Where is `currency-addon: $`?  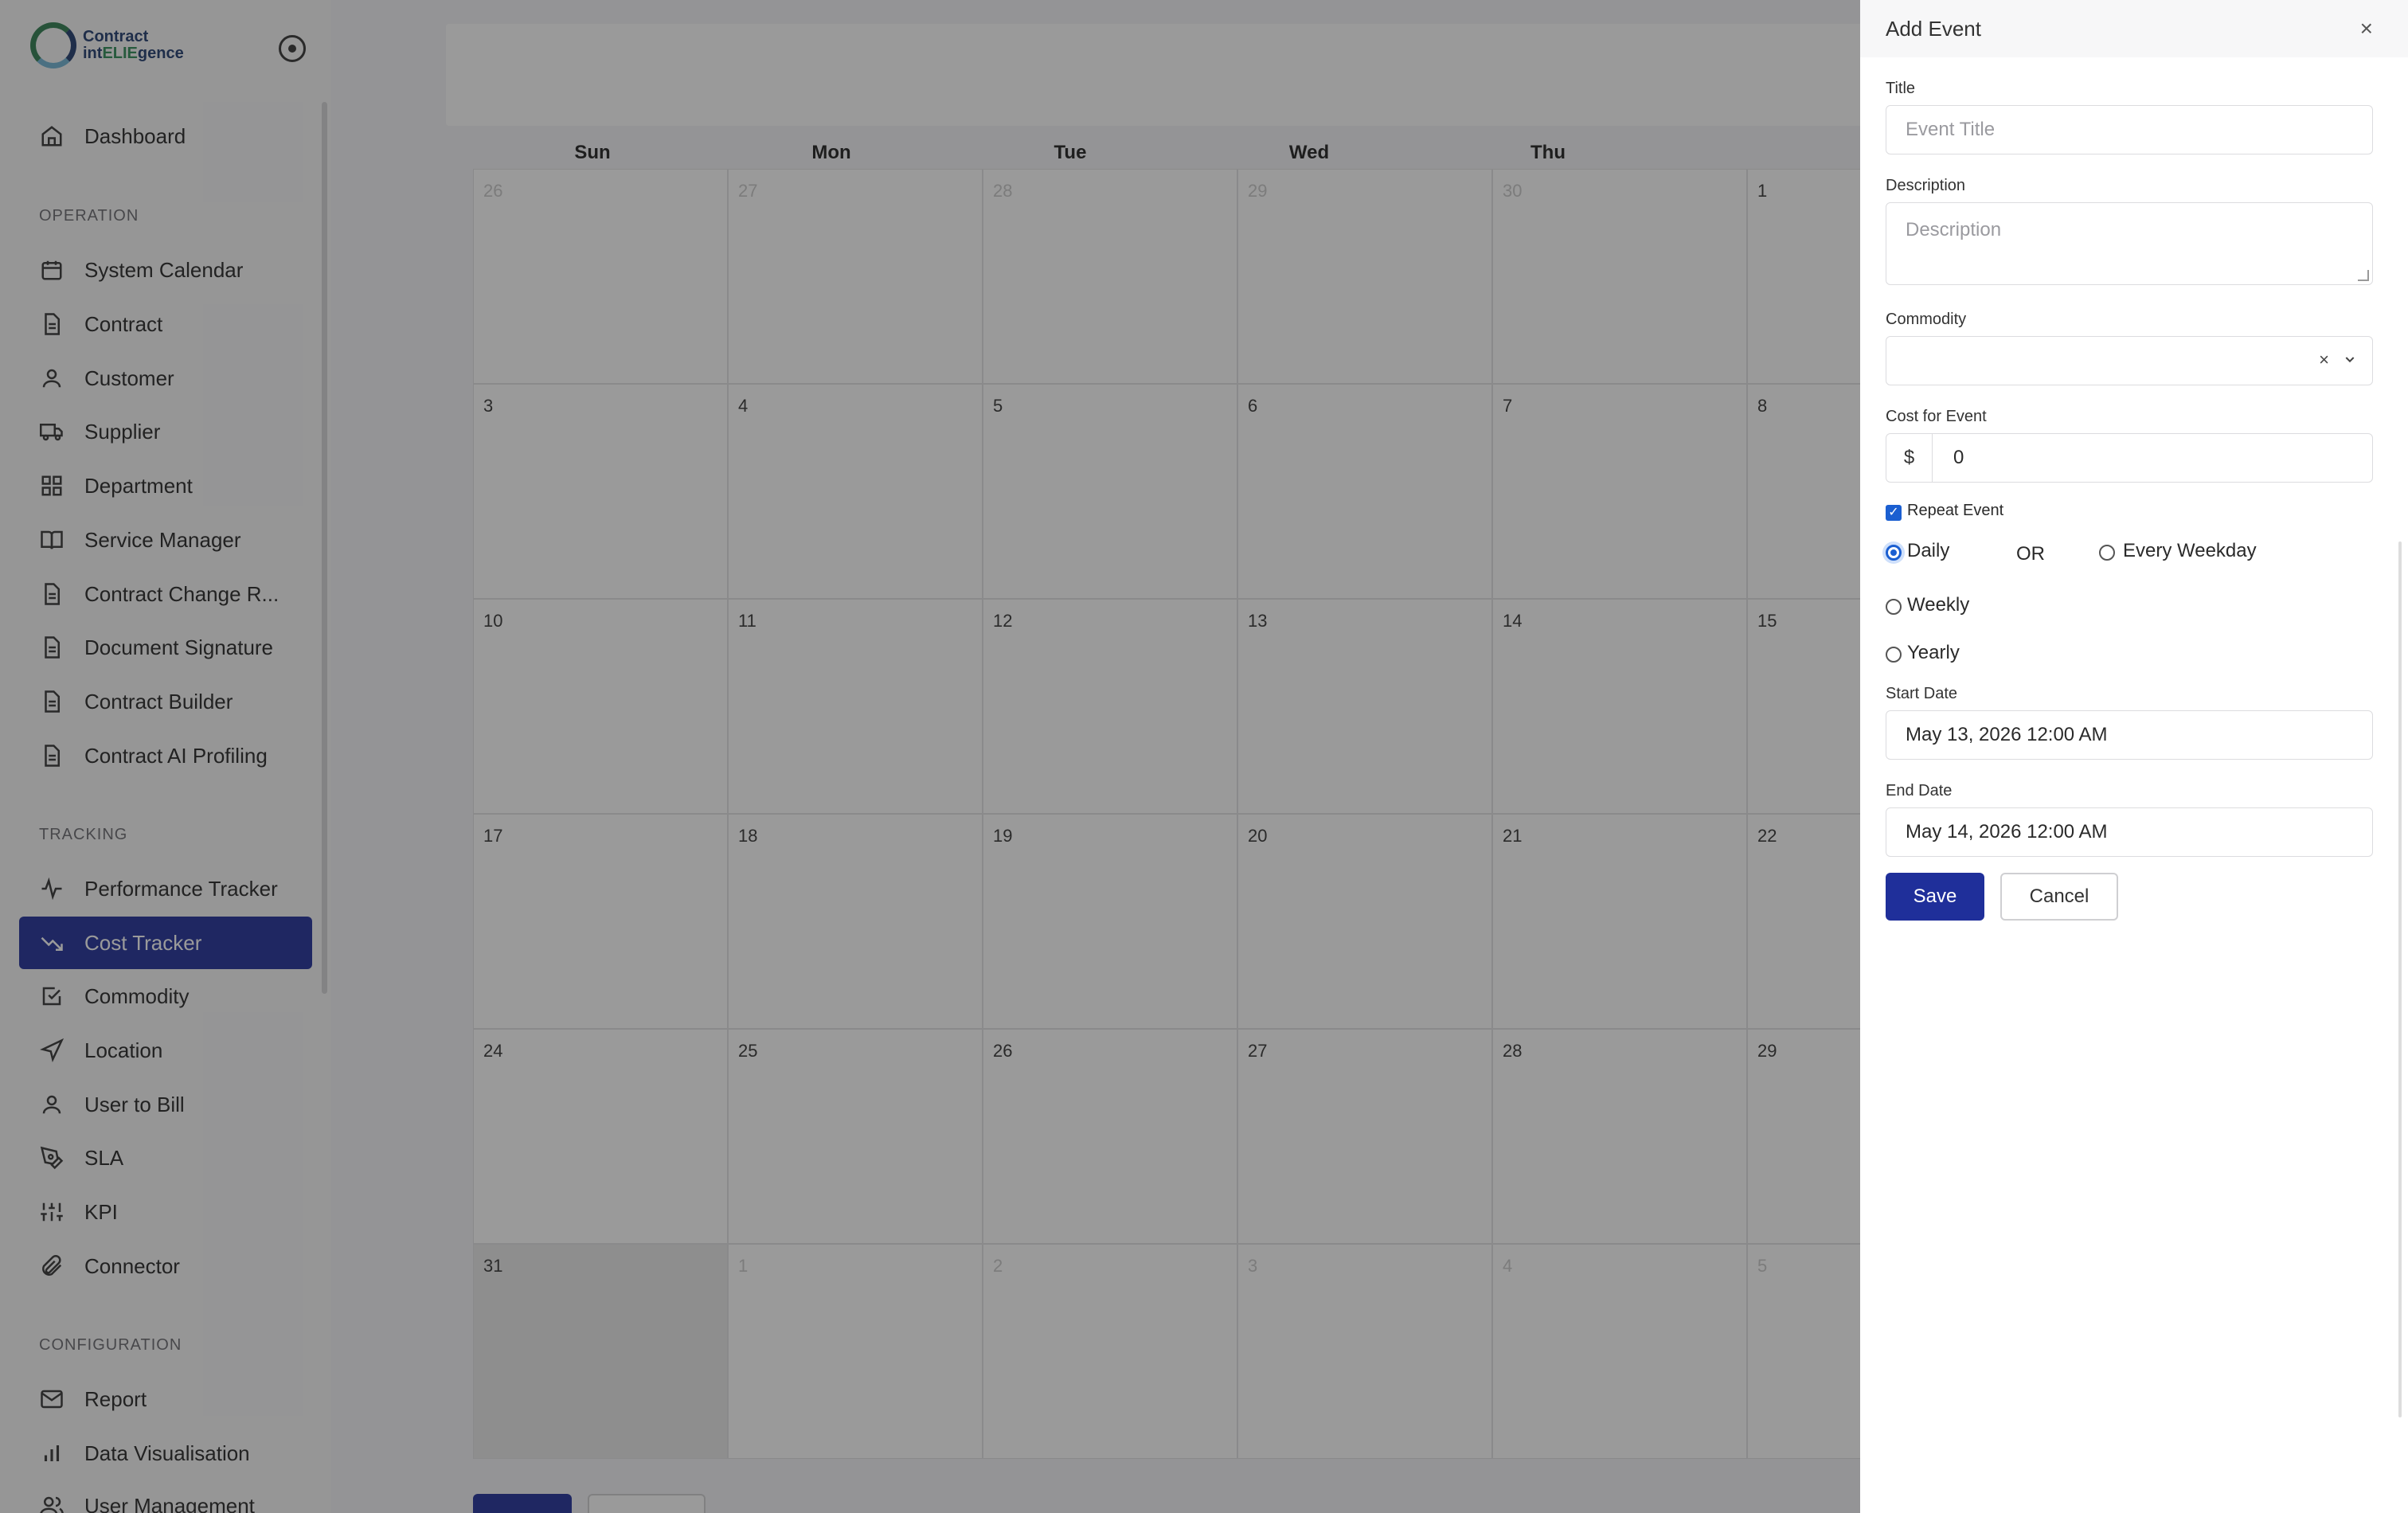
currency-addon: $ is located at coordinates (1910, 458).